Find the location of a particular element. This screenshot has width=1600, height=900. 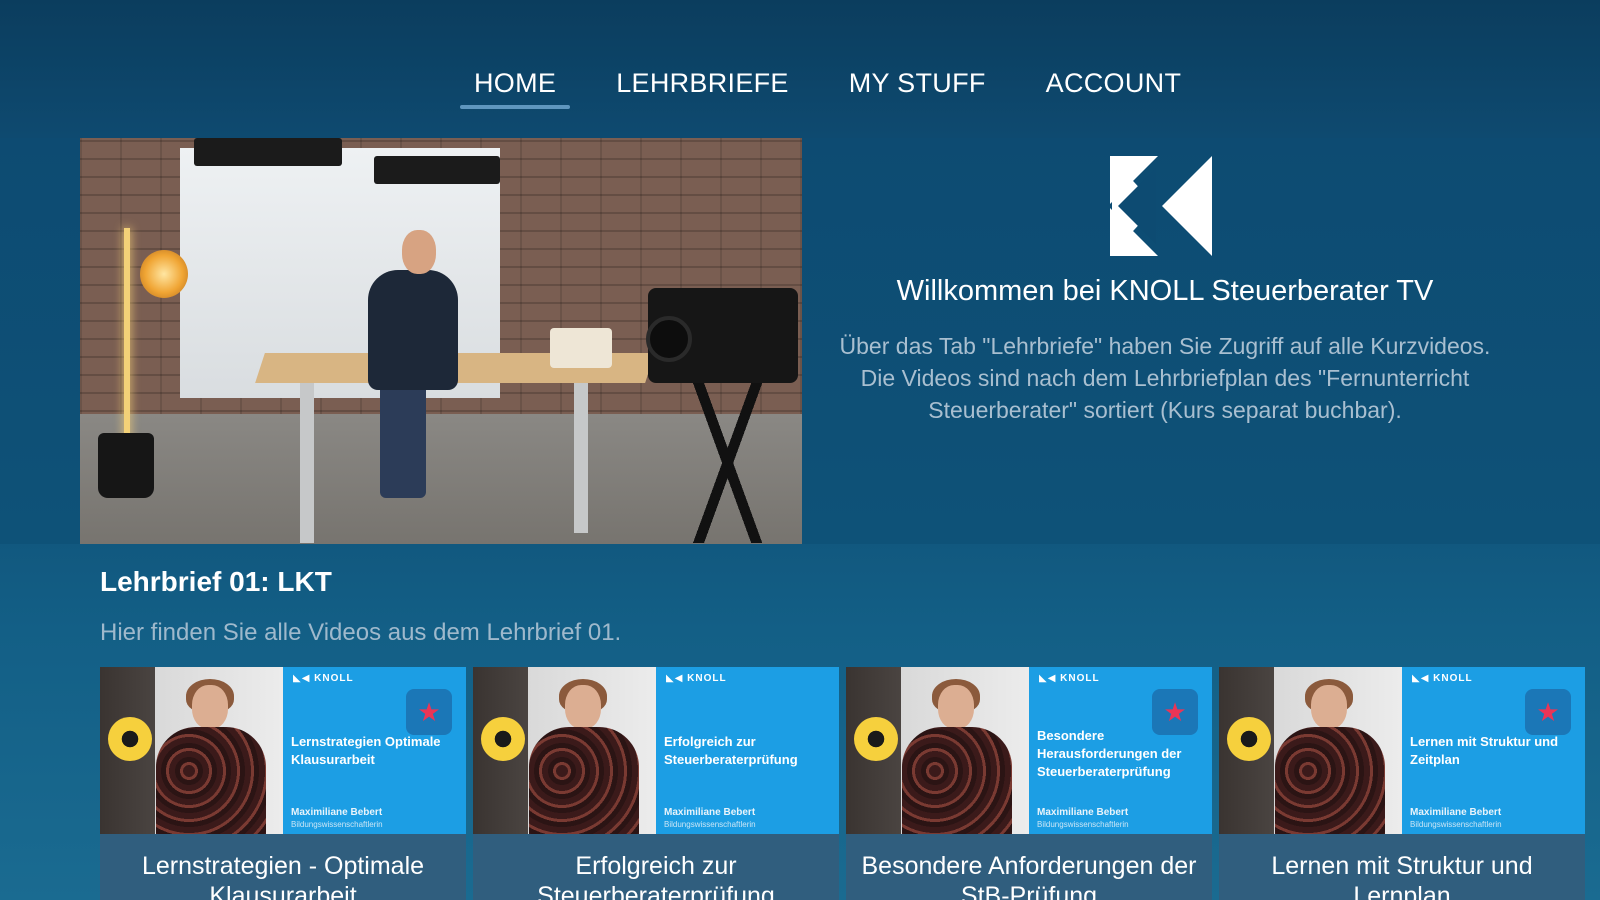

presenter is located at coordinates (413, 330).